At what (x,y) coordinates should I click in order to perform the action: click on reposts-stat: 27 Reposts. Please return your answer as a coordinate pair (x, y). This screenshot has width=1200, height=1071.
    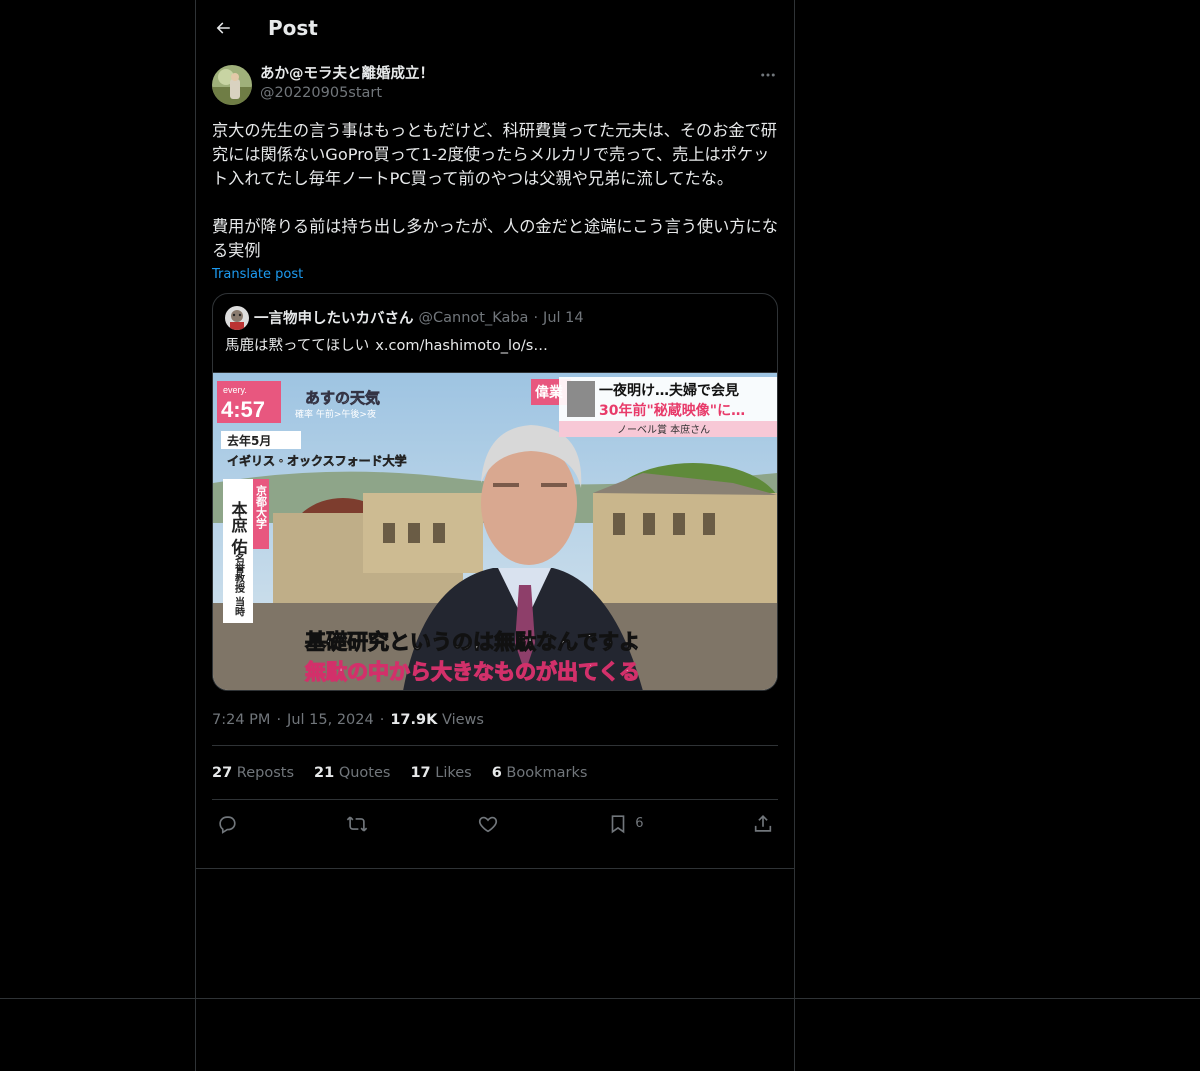
    Looking at the image, I should click on (253, 773).